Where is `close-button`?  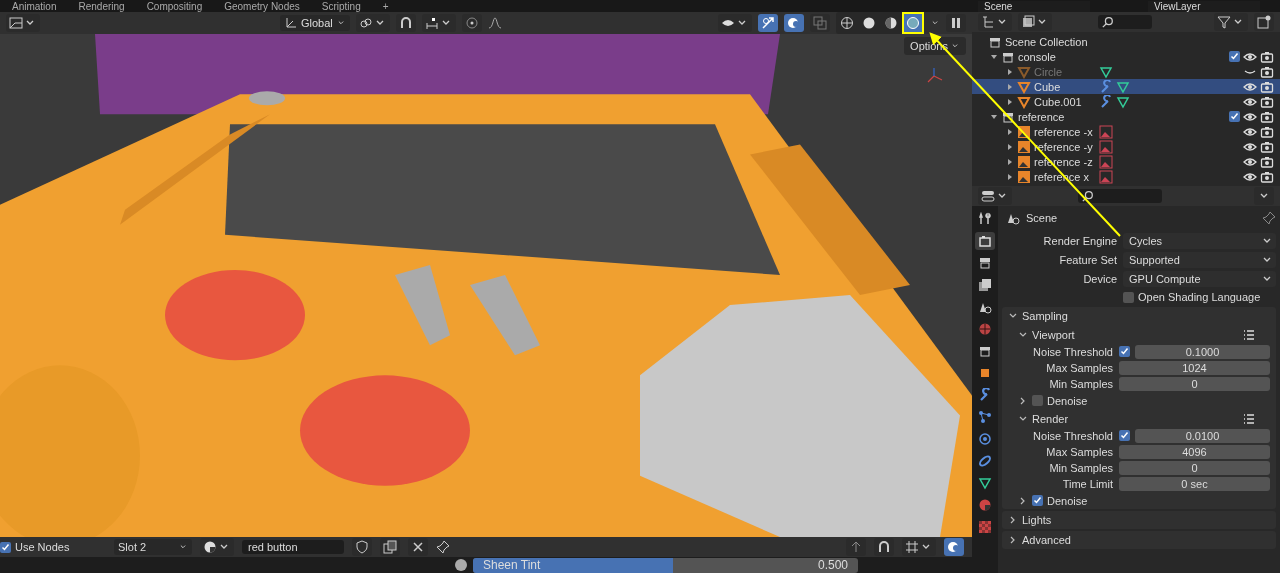
close-button is located at coordinates (418, 547).